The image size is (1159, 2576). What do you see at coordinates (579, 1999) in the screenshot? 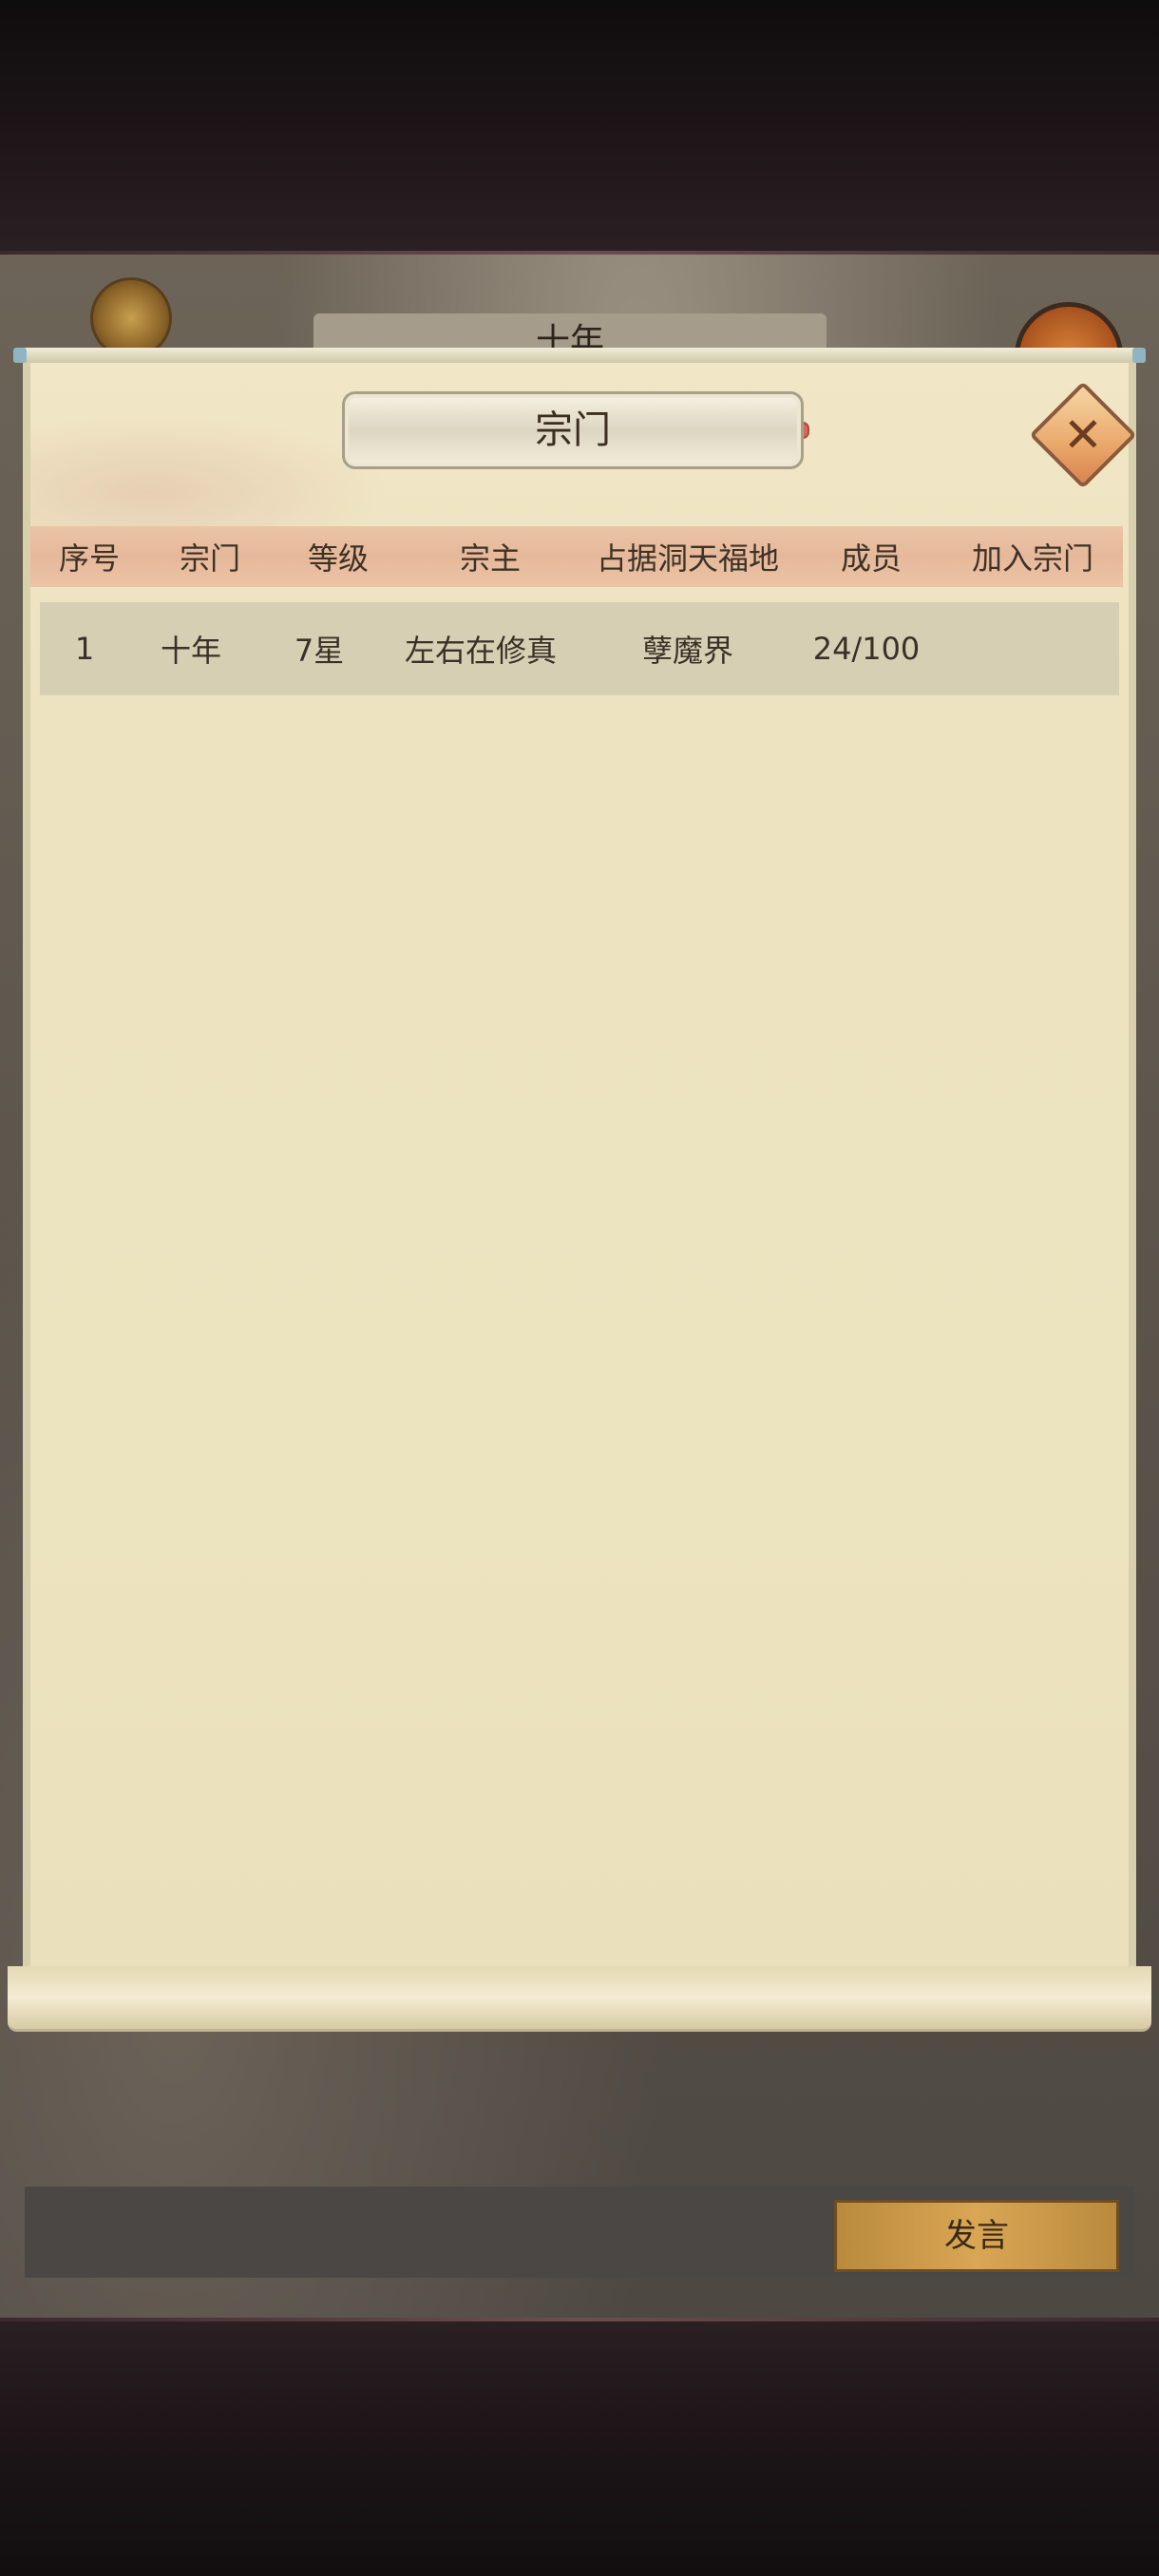
I see `scroll-bottom-roll` at bounding box center [579, 1999].